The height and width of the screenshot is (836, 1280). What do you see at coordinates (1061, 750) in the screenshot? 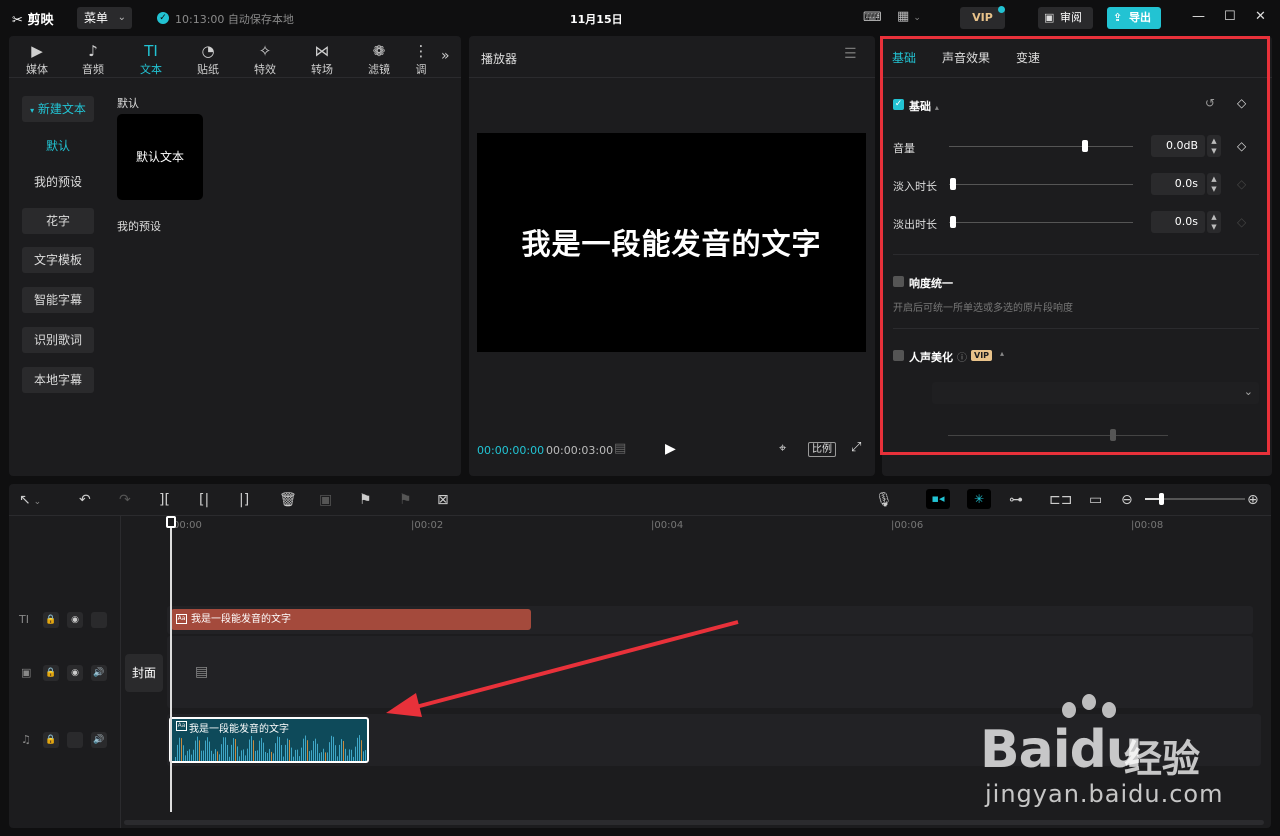
I see `watermark-brand: Baidu` at bounding box center [1061, 750].